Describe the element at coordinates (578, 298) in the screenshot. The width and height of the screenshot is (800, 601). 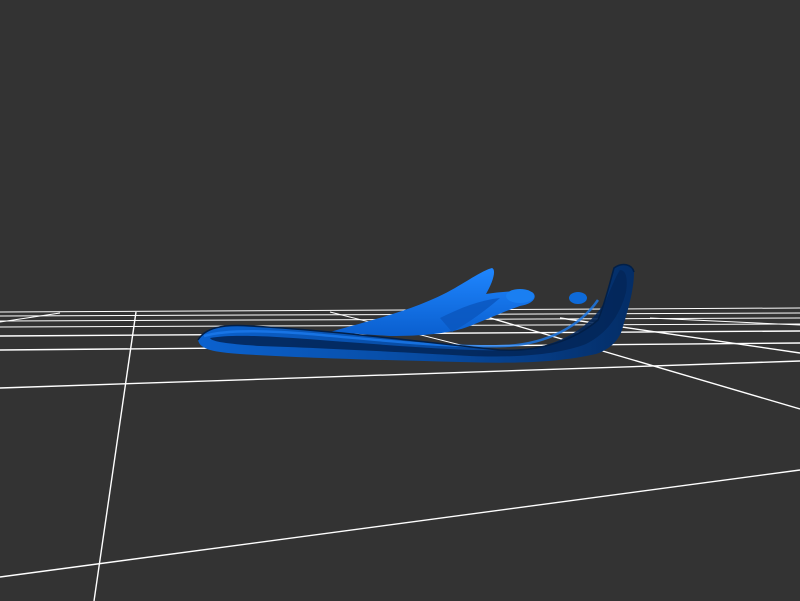
I see `model-small-knob` at that location.